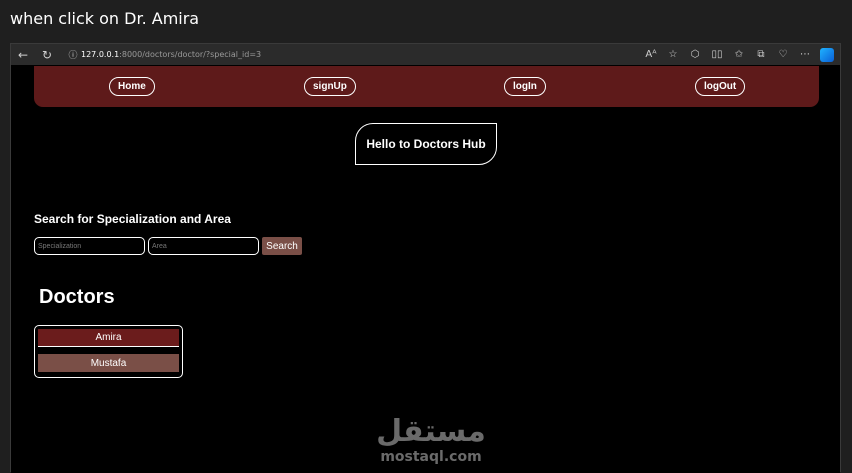 The height and width of the screenshot is (473, 852). Describe the element at coordinates (132, 86) in the screenshot. I see `home-button: Home` at that location.